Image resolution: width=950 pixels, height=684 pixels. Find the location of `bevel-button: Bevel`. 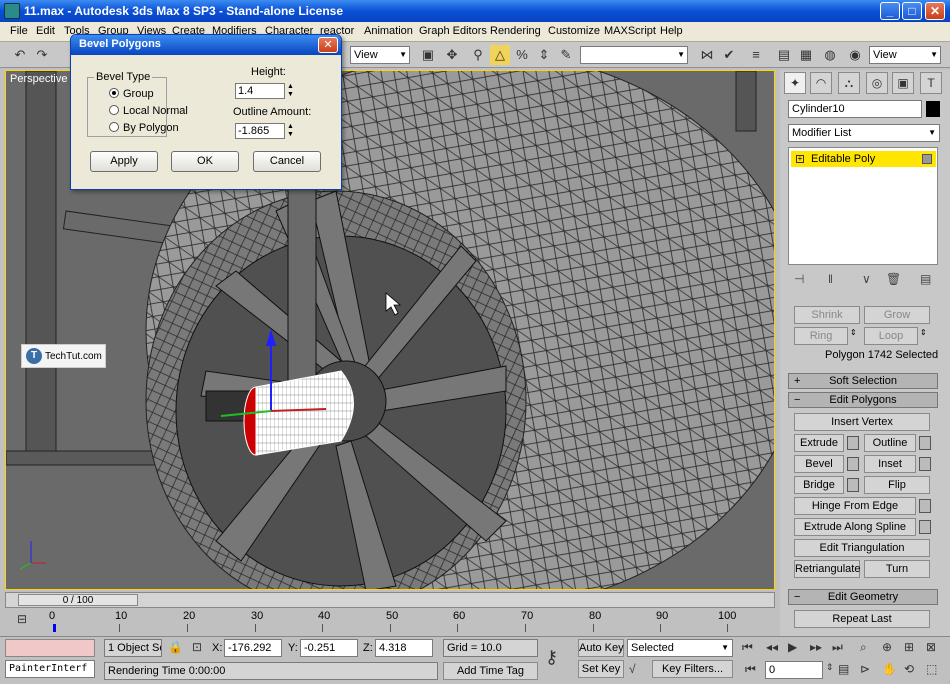

bevel-button: Bevel is located at coordinates (819, 464).